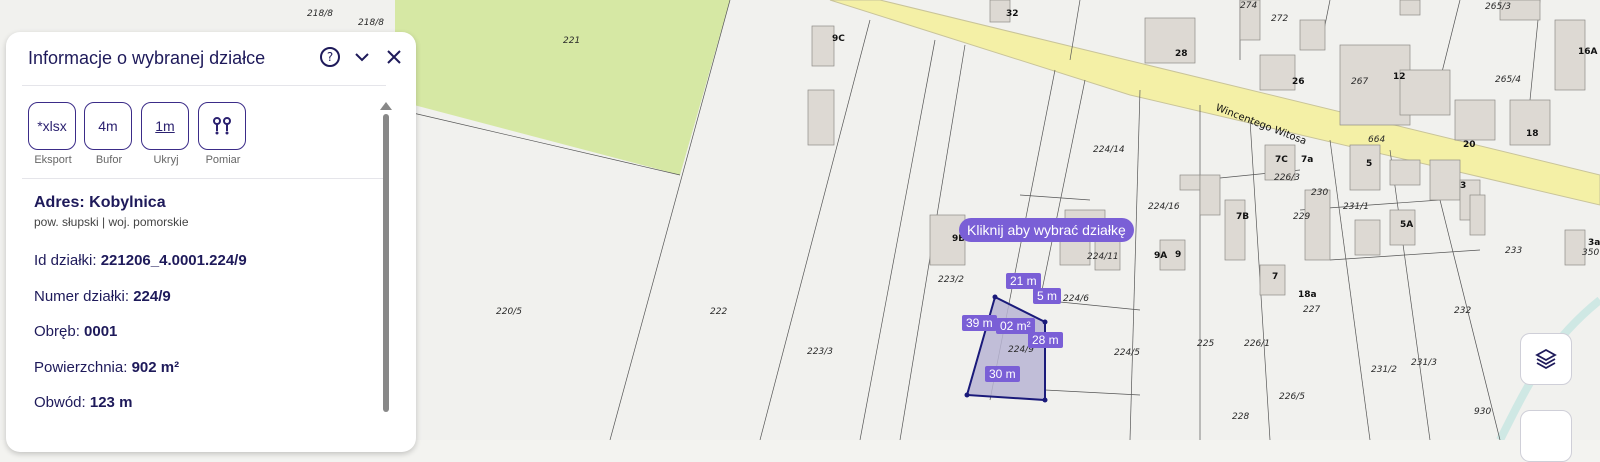 The image size is (1600, 462). What do you see at coordinates (109, 160) in the screenshot?
I see `tool-label: Bufor` at bounding box center [109, 160].